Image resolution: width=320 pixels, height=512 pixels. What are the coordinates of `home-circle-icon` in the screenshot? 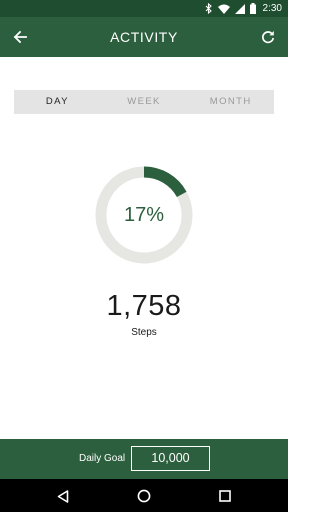 It's located at (144, 496).